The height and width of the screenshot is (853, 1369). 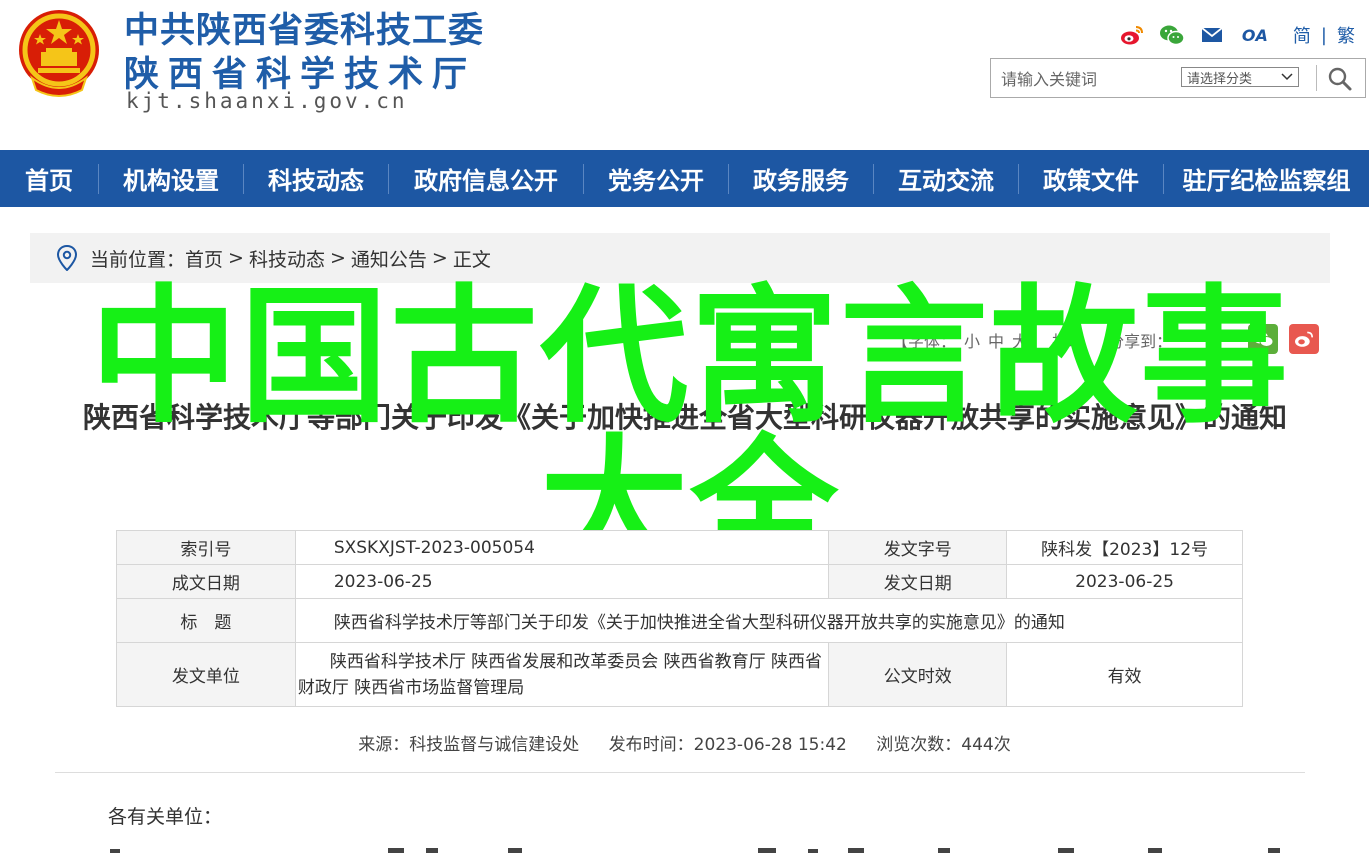 What do you see at coordinates (1230, 35) in the screenshot?
I see `top-toolbar: OA 简 | 繁` at bounding box center [1230, 35].